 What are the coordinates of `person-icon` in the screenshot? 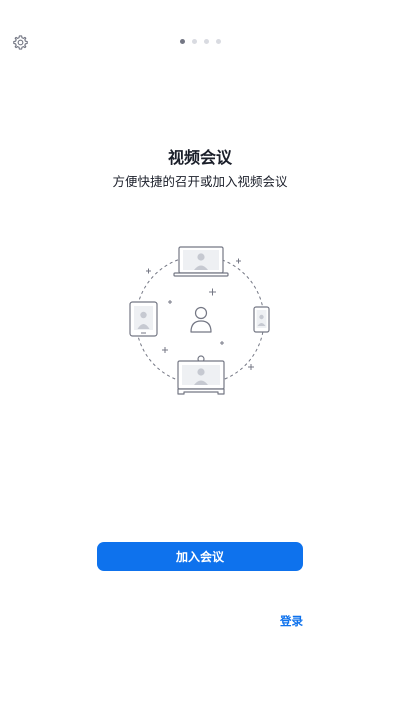 It's located at (201, 319).